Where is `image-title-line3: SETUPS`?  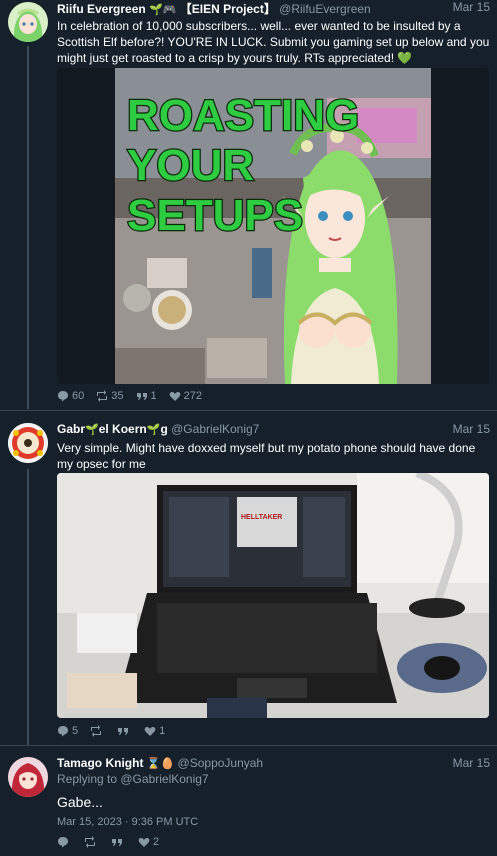
image-title-line3: SETUPS is located at coordinates (215, 215).